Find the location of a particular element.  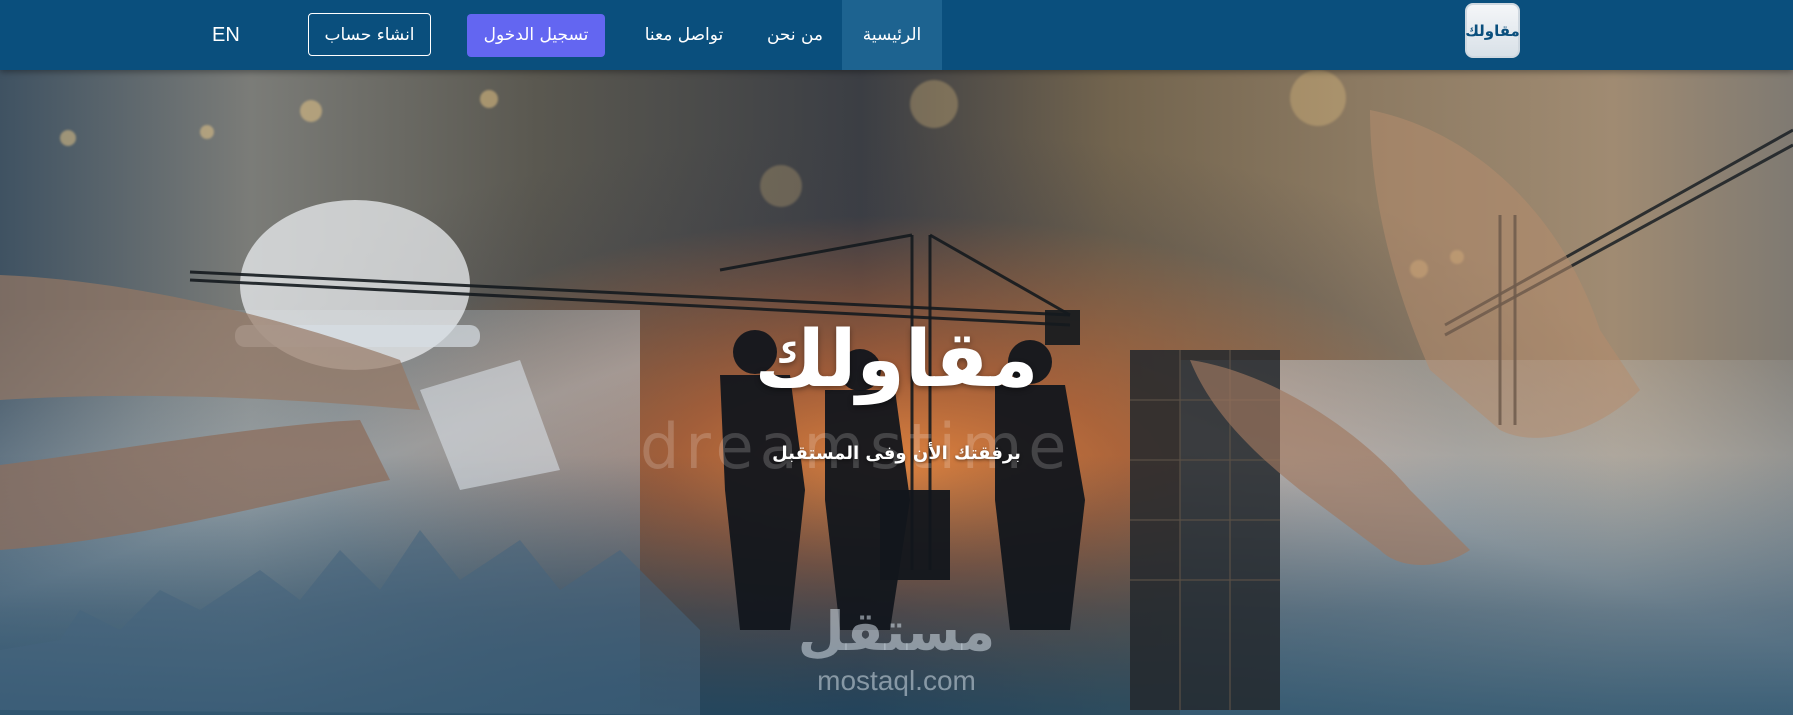

arm-shape is located at coordinates (195, 485).